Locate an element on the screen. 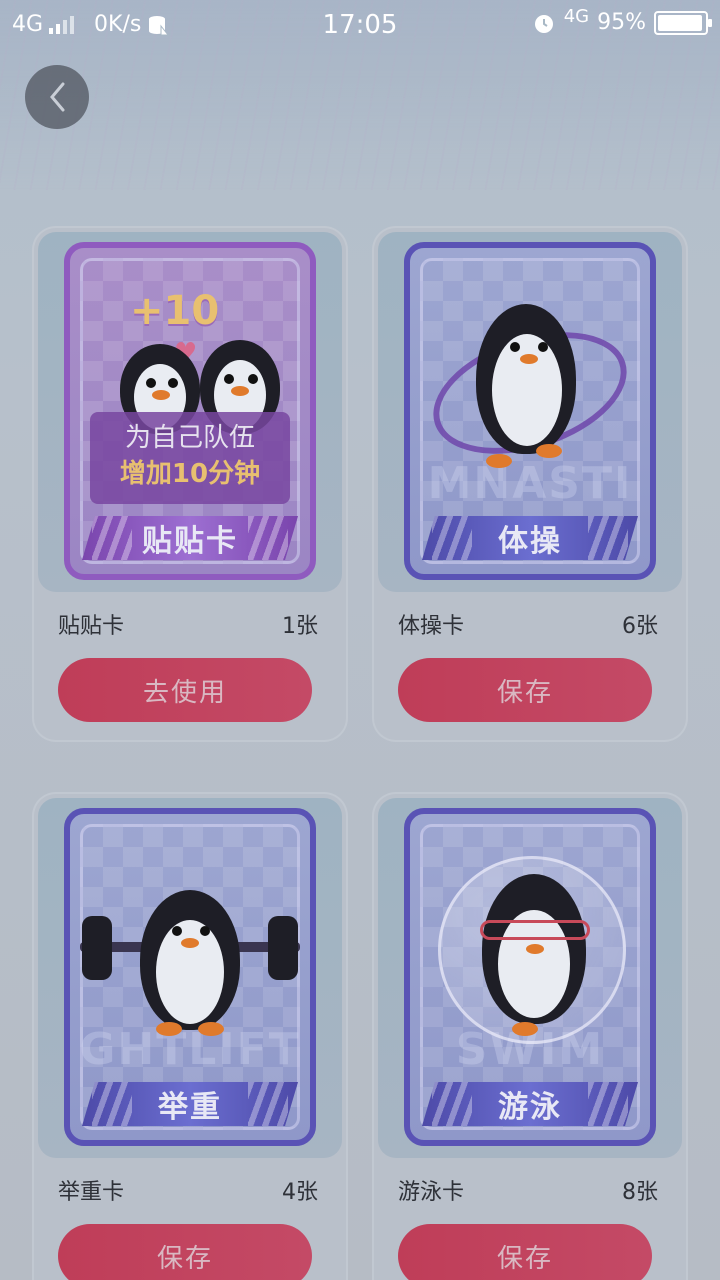  card-frame: GHTLIFT 举重 is located at coordinates (190, 977).